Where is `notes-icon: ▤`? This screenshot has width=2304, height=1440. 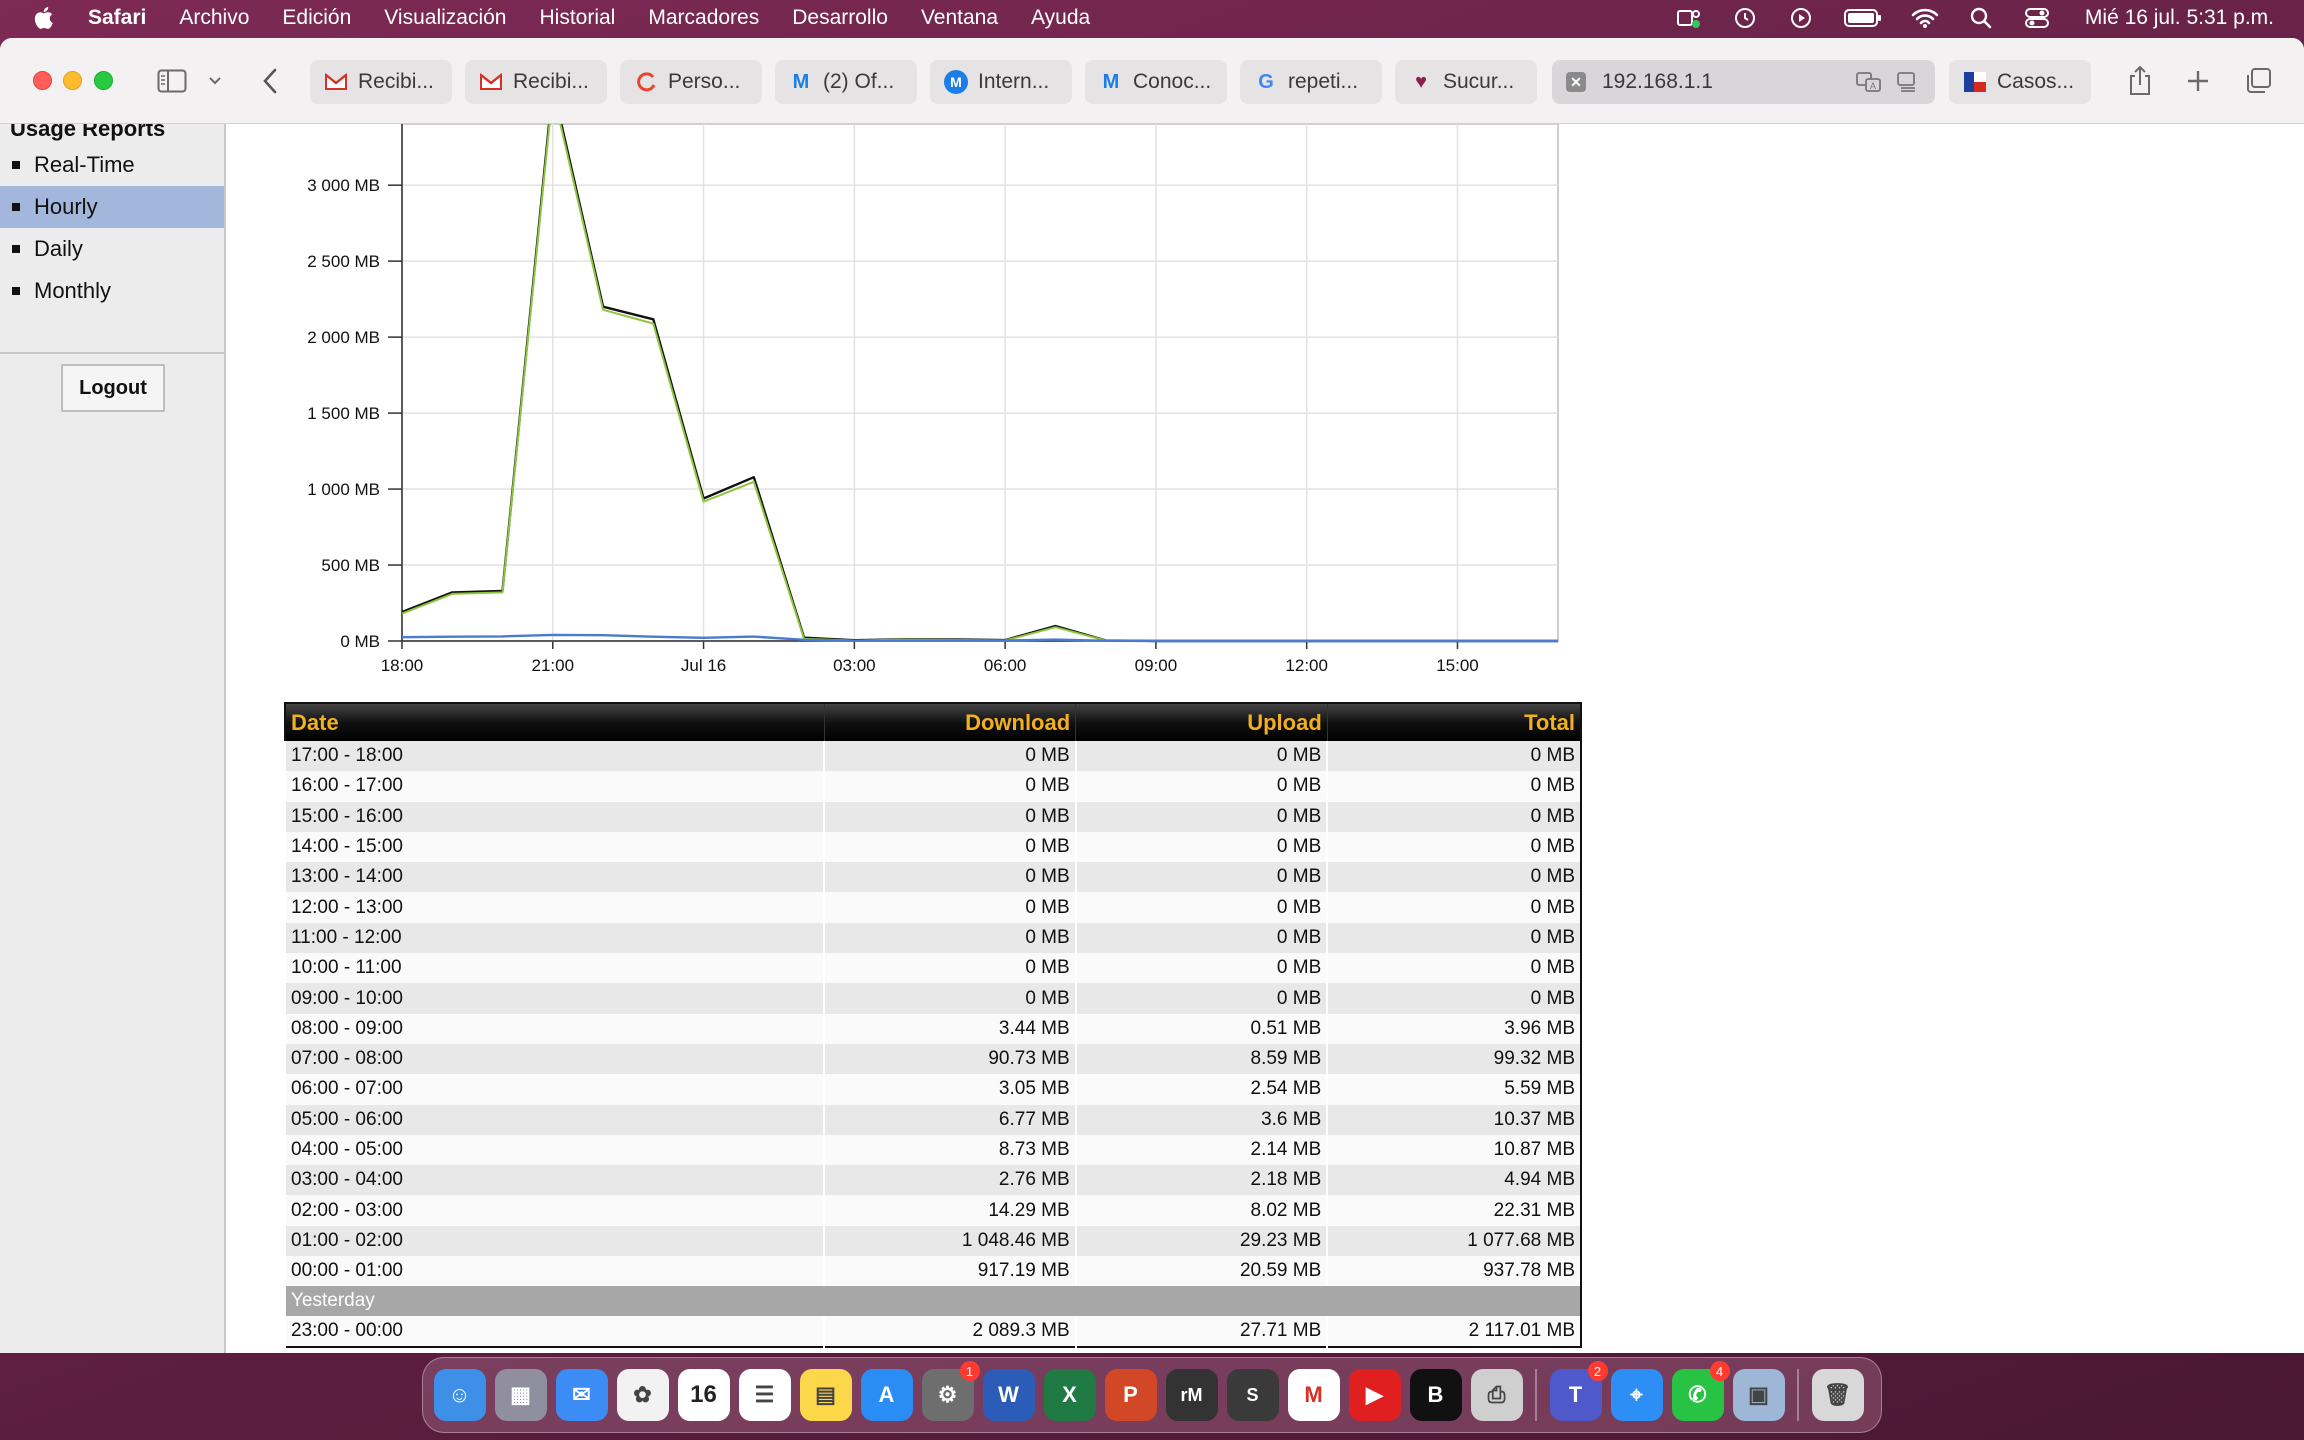 notes-icon: ▤ is located at coordinates (825, 1395).